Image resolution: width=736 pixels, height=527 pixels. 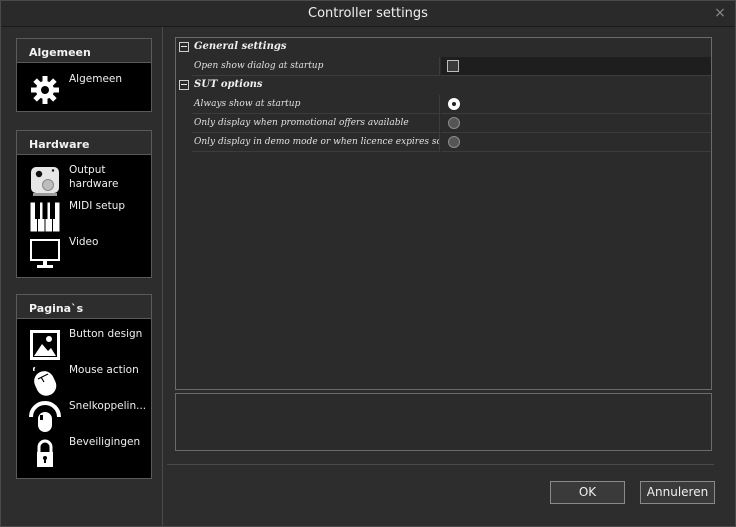 What do you see at coordinates (316, 66) in the screenshot?
I see `property-name: Open show dialog at startup` at bounding box center [316, 66].